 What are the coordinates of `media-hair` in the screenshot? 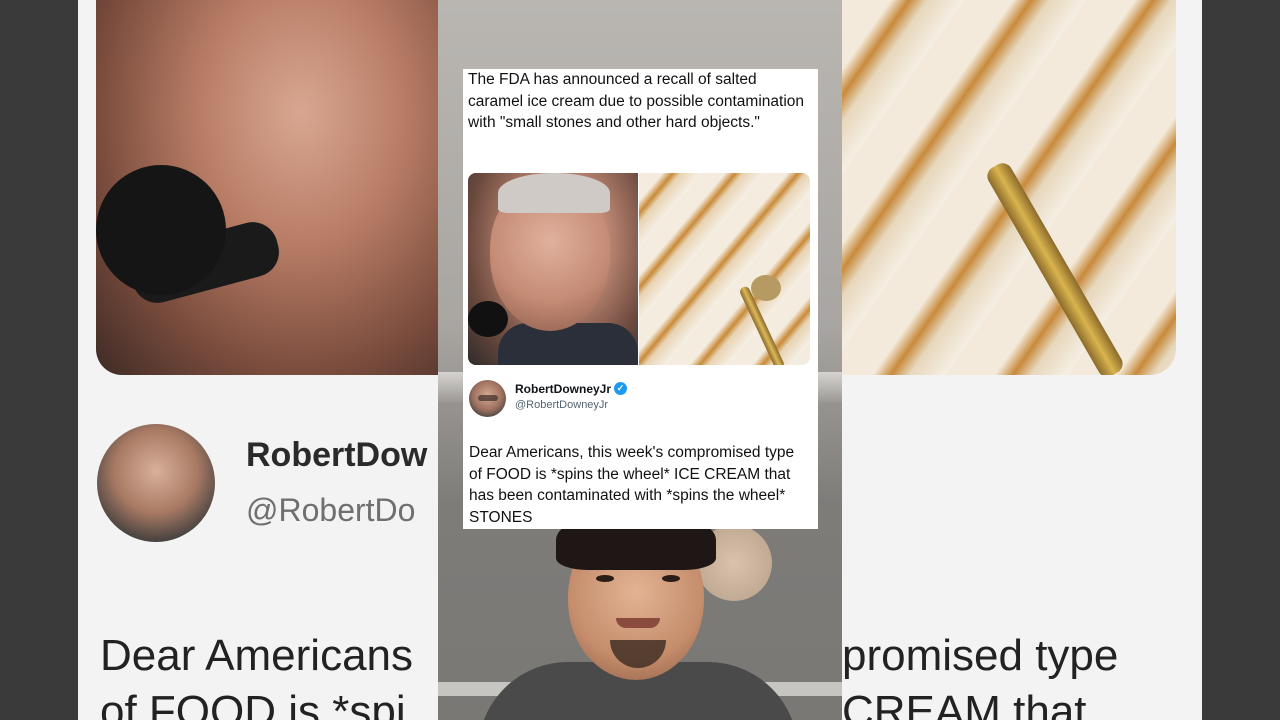 It's located at (554, 193).